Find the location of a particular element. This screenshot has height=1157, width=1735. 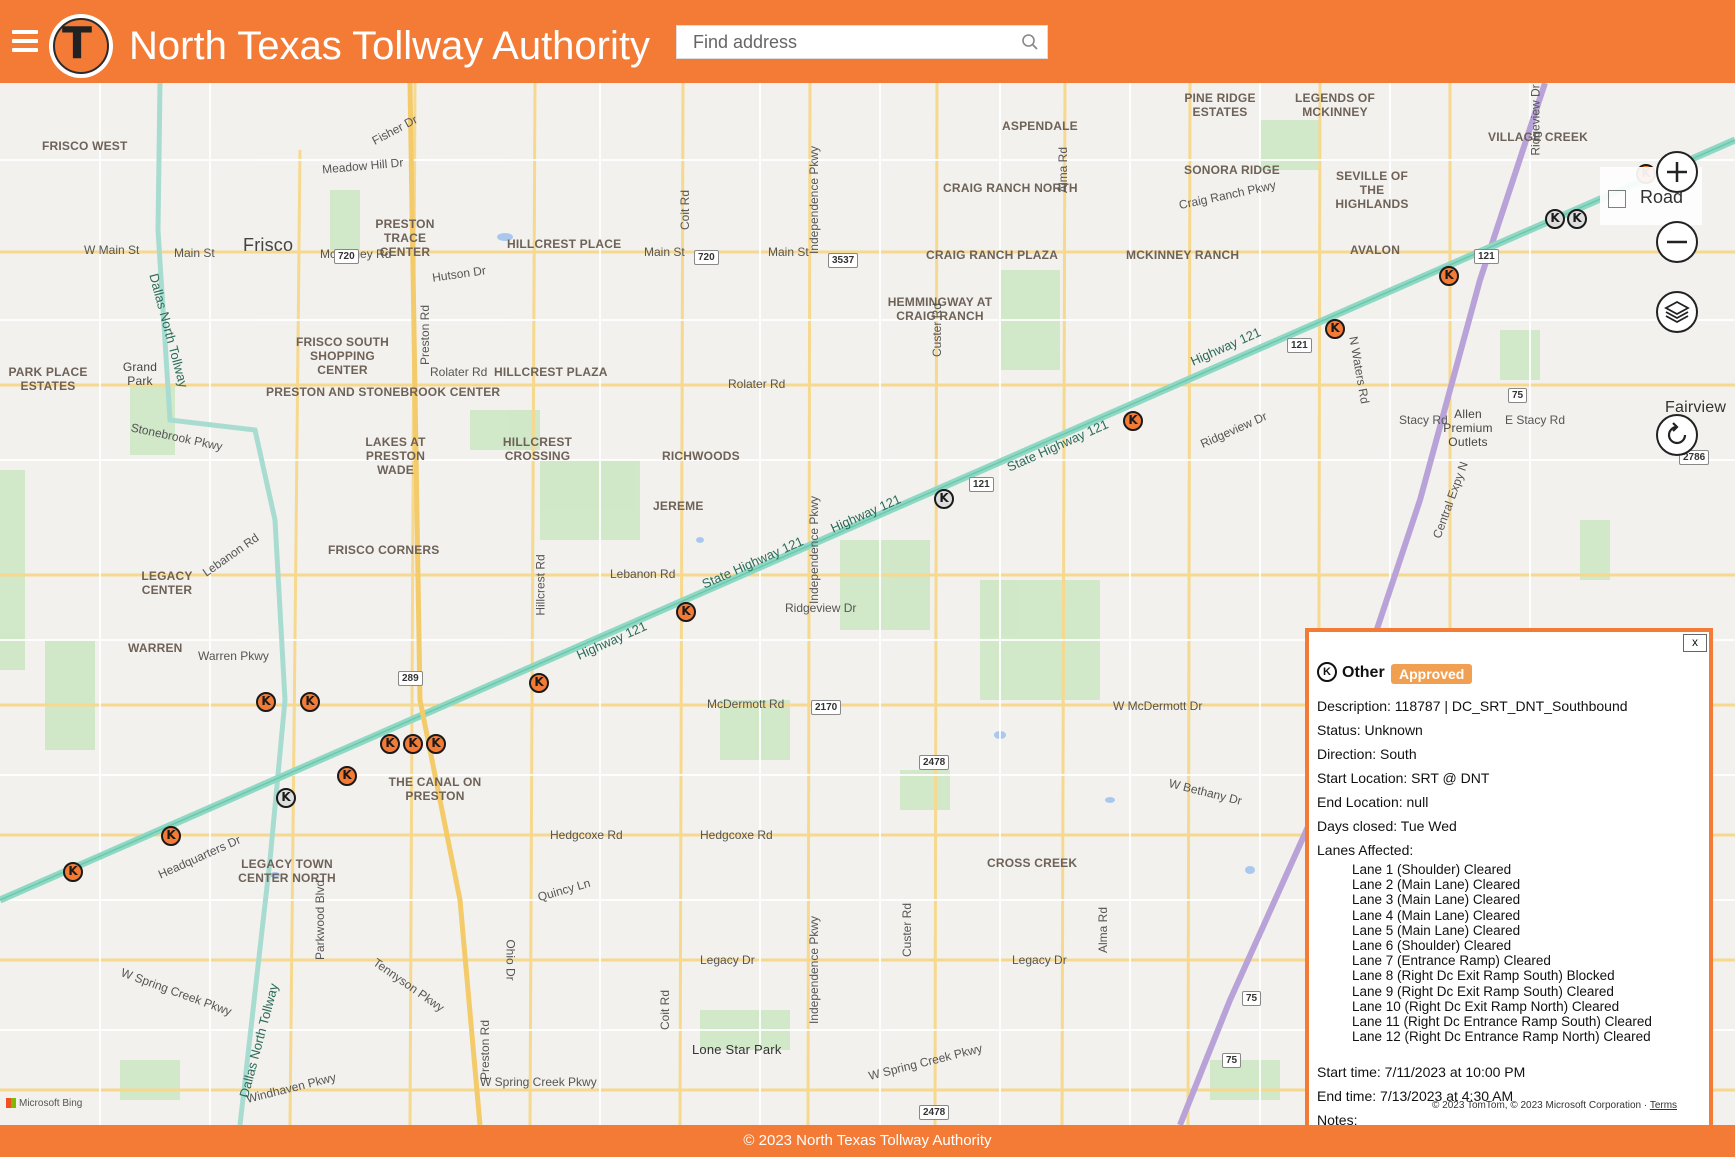

place-label: HILLCREST CROSSING is located at coordinates (537, 449).